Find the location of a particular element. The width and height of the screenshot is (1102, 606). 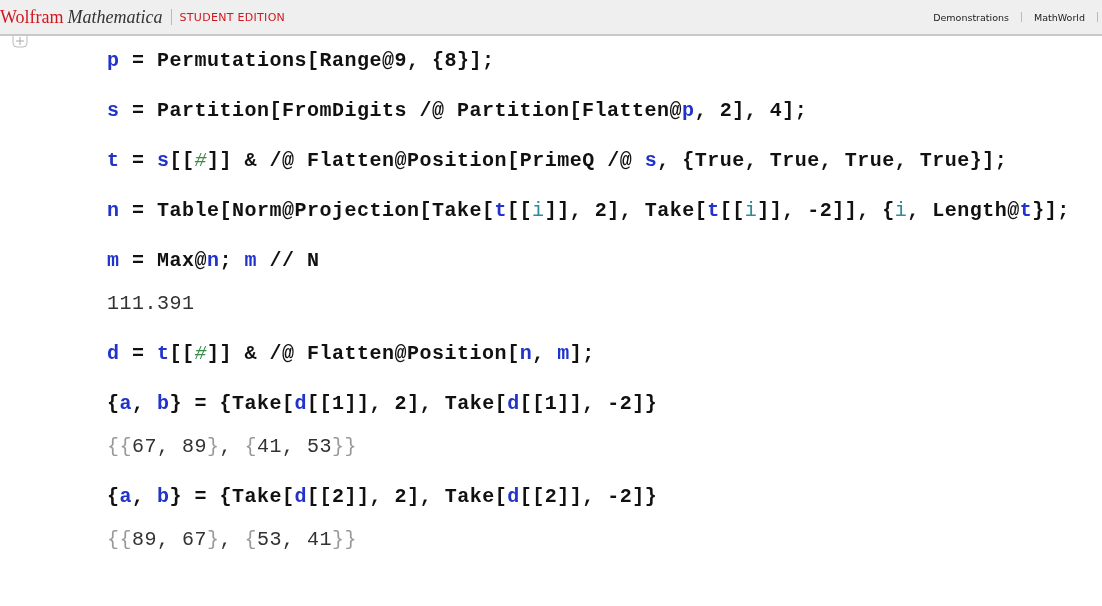

output-line: {{67, 89}, {41, 53}} is located at coordinates (232, 447).